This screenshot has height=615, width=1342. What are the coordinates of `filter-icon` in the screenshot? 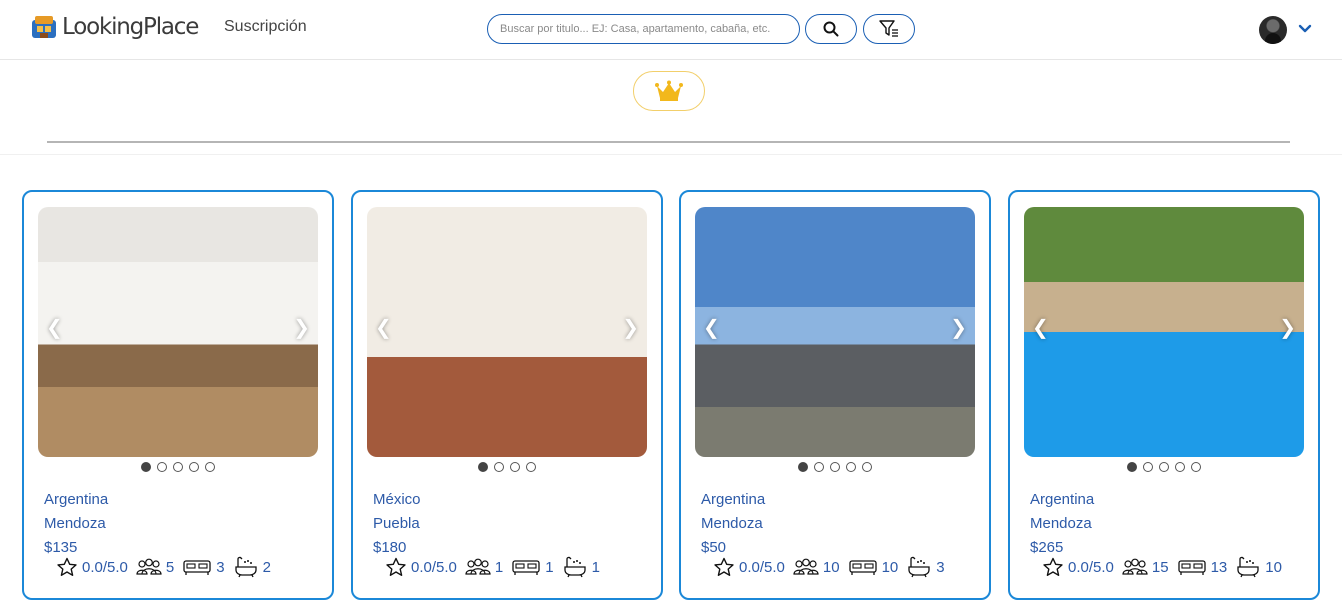 It's located at (888, 28).